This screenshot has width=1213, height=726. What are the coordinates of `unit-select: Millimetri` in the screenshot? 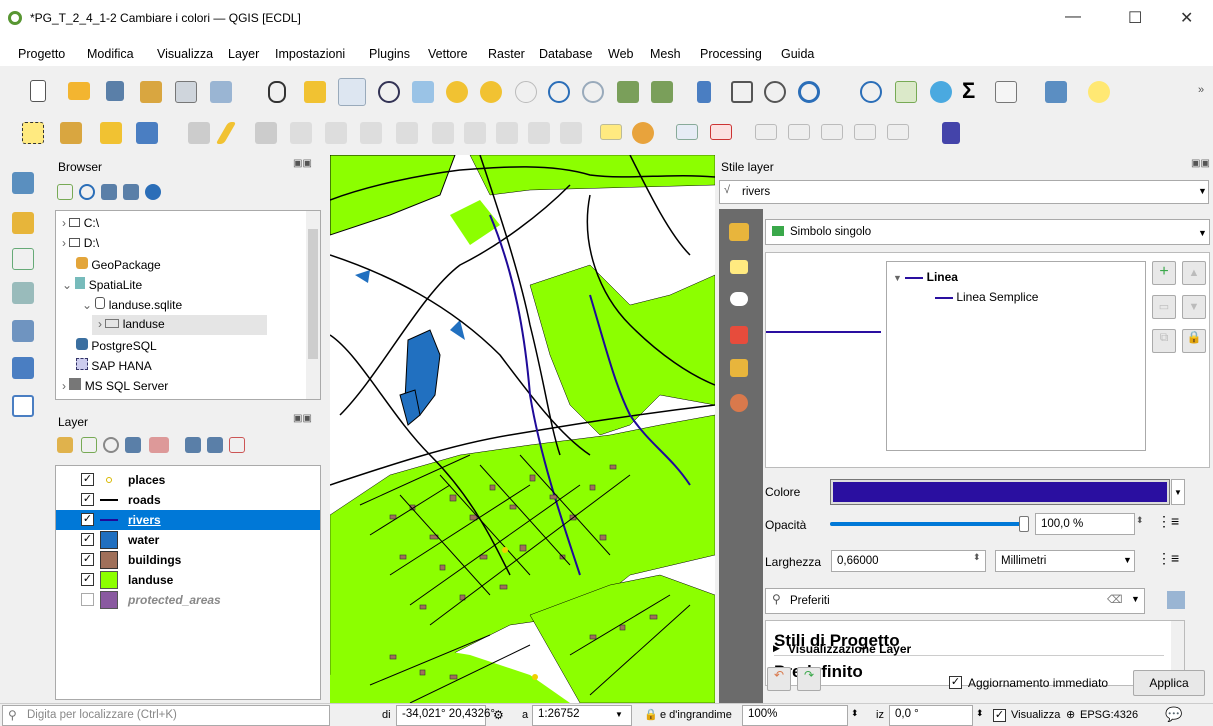 It's located at (1065, 561).